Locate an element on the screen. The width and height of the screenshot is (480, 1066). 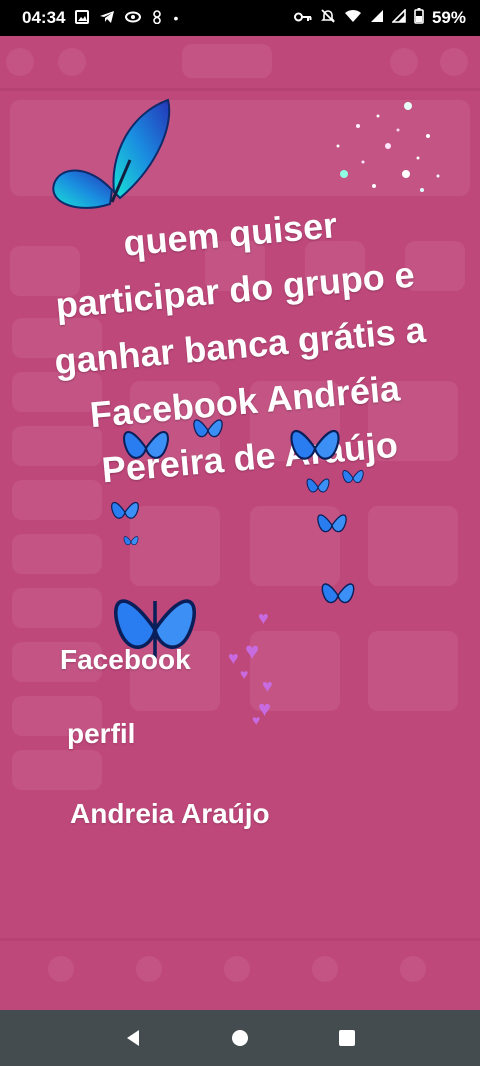
eye-icon is located at coordinates (133, 18).